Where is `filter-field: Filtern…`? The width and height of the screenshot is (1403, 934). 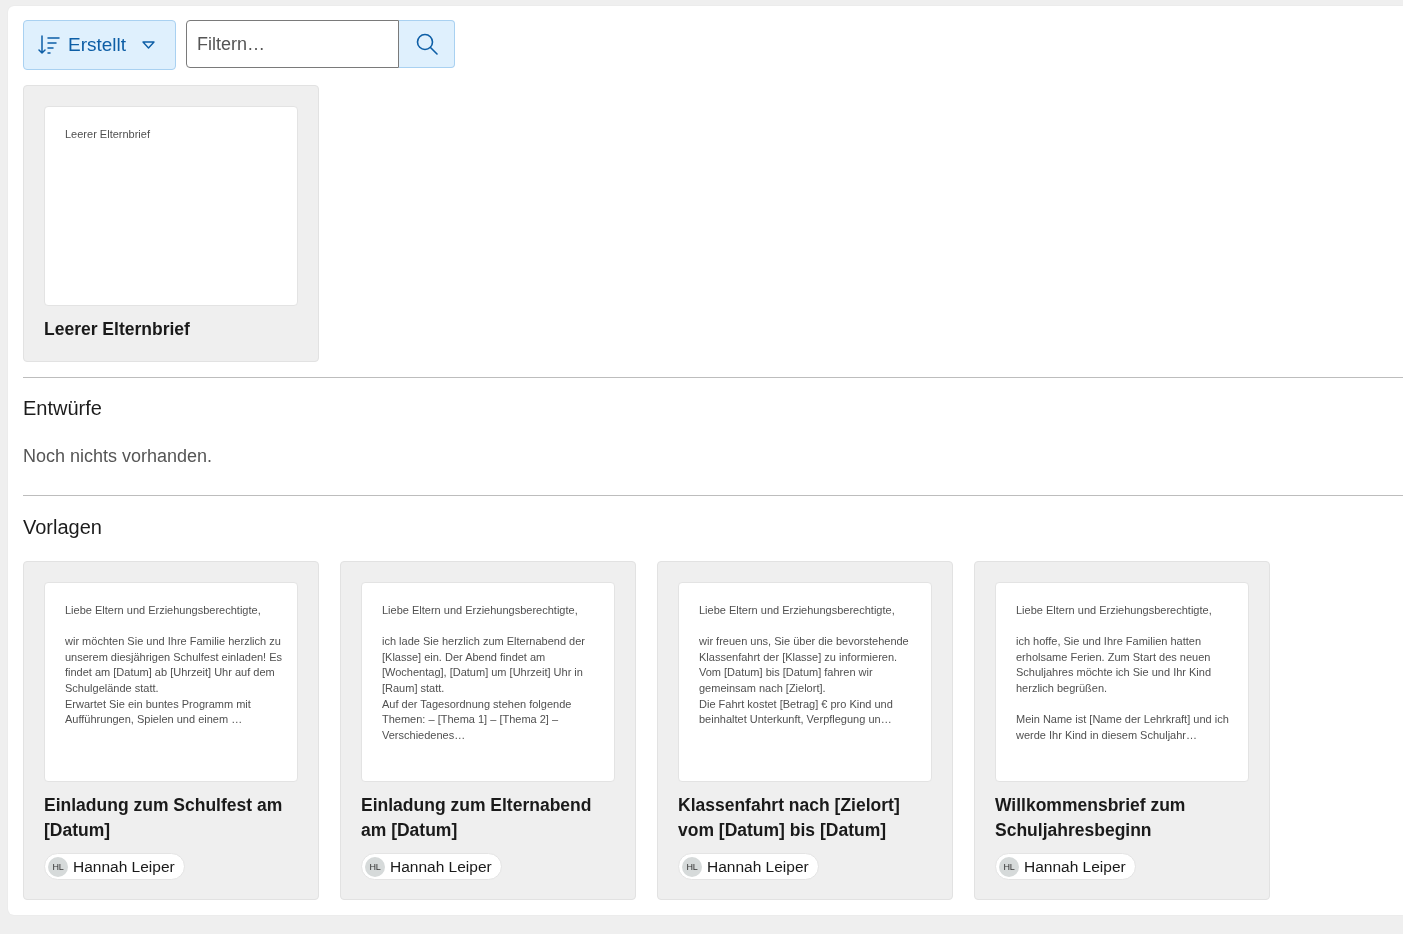
filter-field: Filtern… is located at coordinates (292, 44).